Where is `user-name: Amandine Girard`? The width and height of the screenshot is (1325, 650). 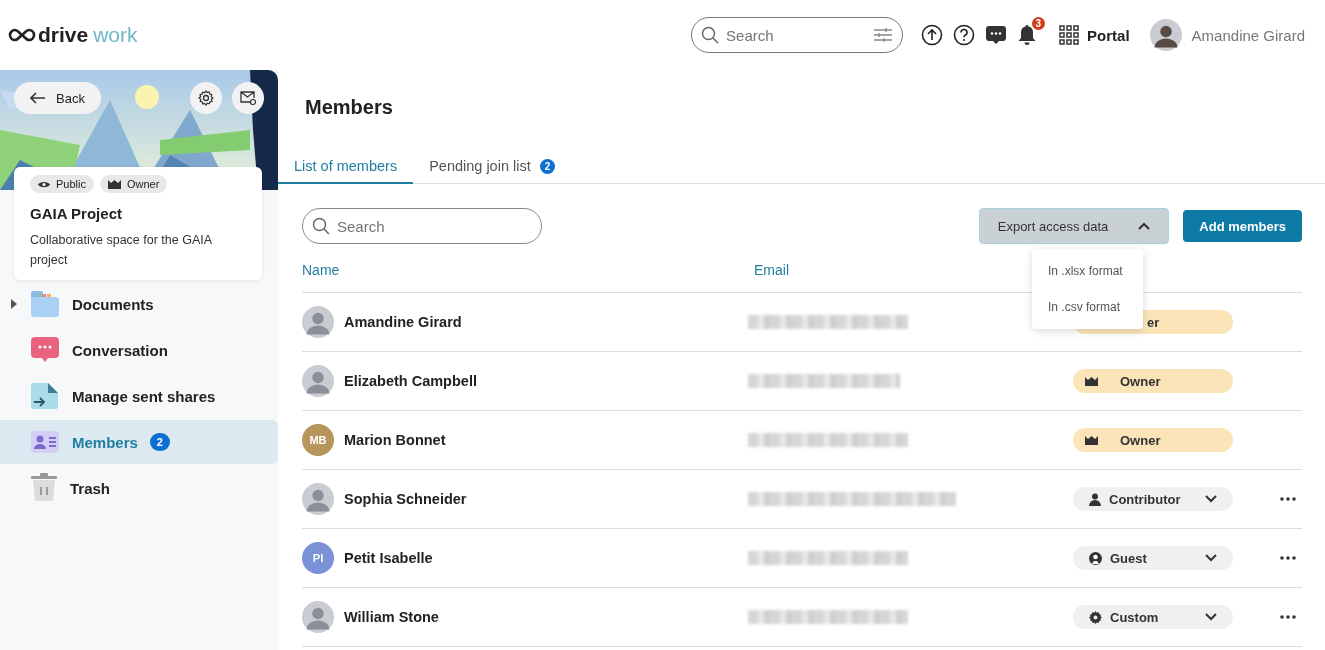 user-name: Amandine Girard is located at coordinates (1248, 35).